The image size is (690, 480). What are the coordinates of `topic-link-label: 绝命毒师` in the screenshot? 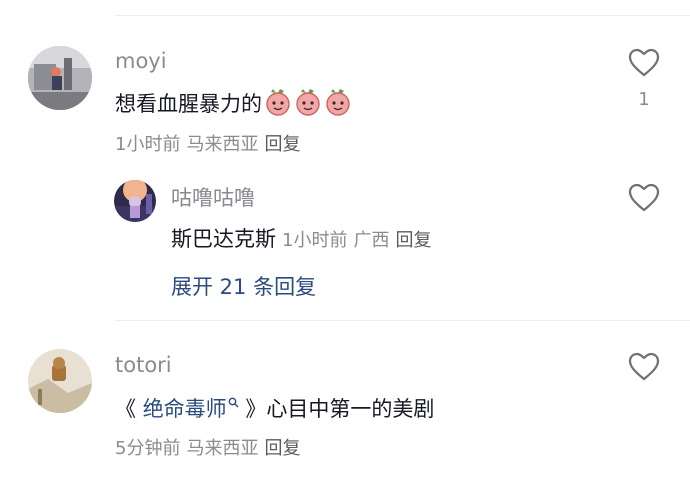 It's located at (184, 409).